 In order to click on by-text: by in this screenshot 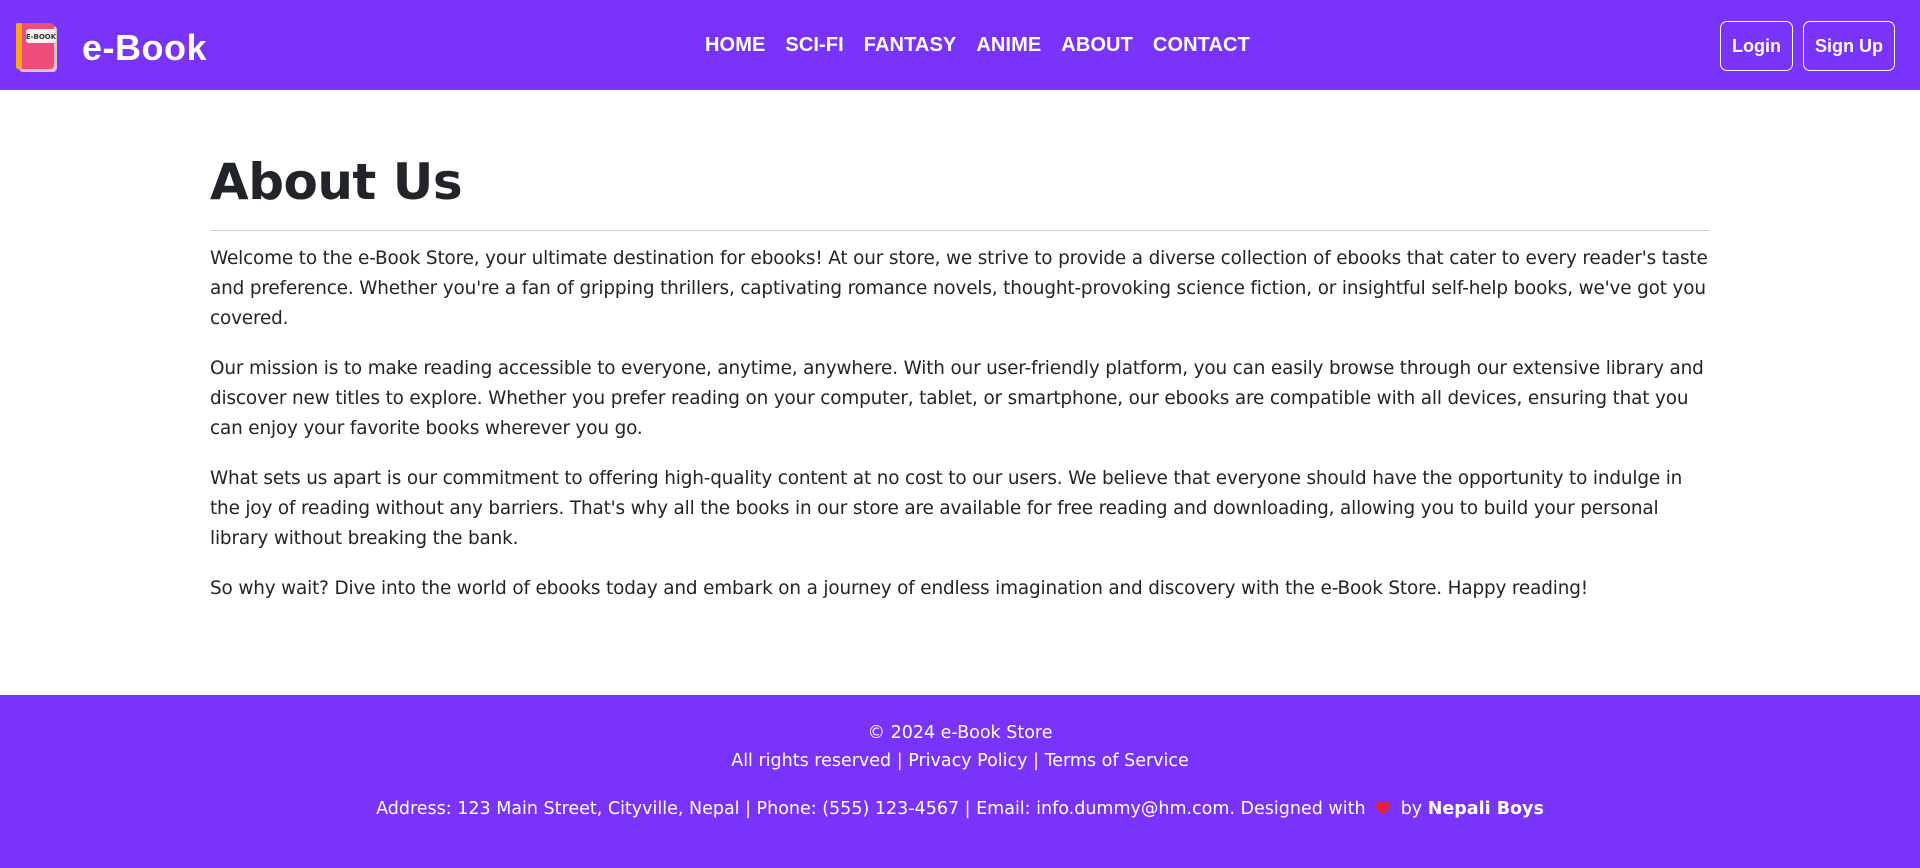, I will do `click(1411, 809)`.